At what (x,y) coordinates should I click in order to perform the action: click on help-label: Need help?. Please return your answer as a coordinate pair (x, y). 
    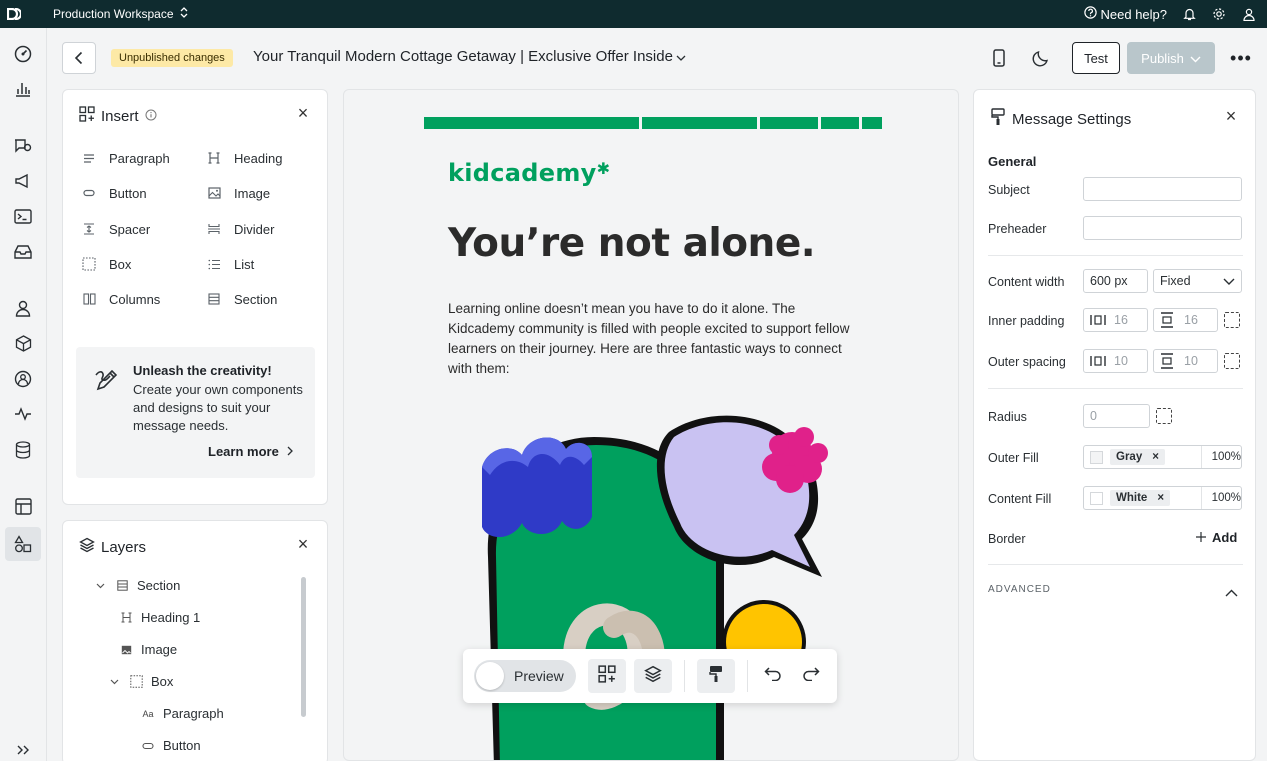
    Looking at the image, I should click on (1134, 14).